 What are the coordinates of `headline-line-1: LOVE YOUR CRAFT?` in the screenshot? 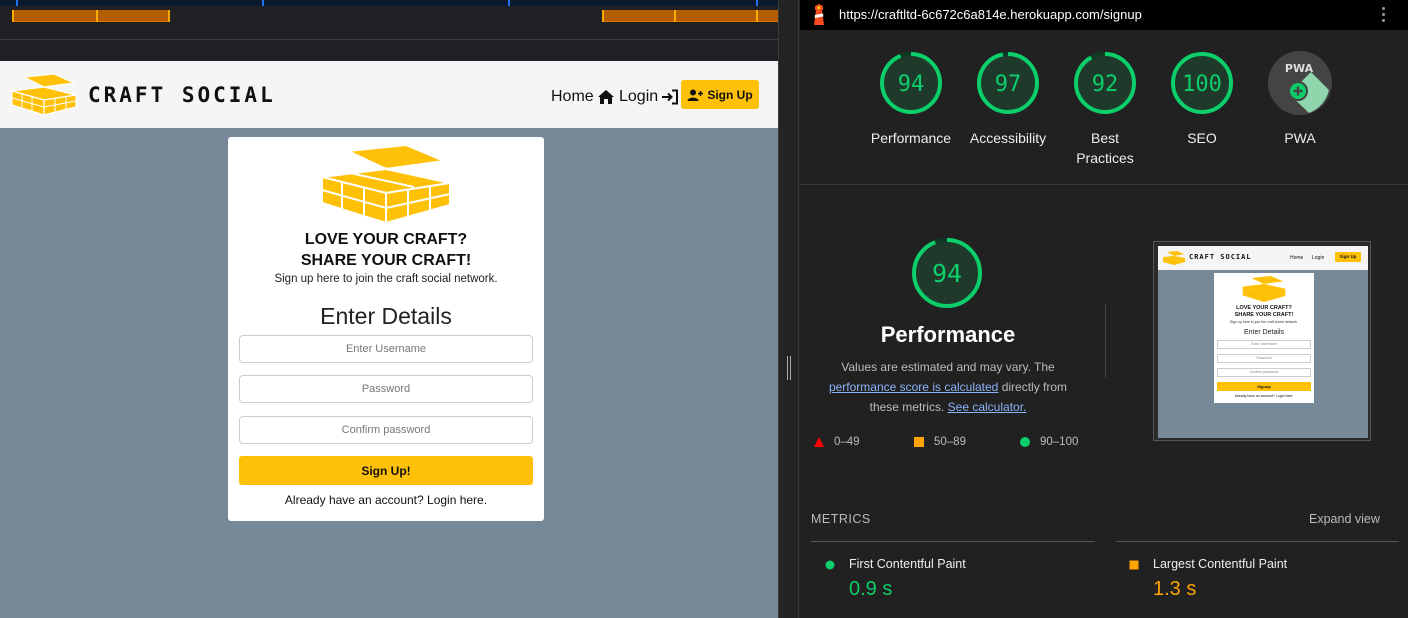 It's located at (386, 239).